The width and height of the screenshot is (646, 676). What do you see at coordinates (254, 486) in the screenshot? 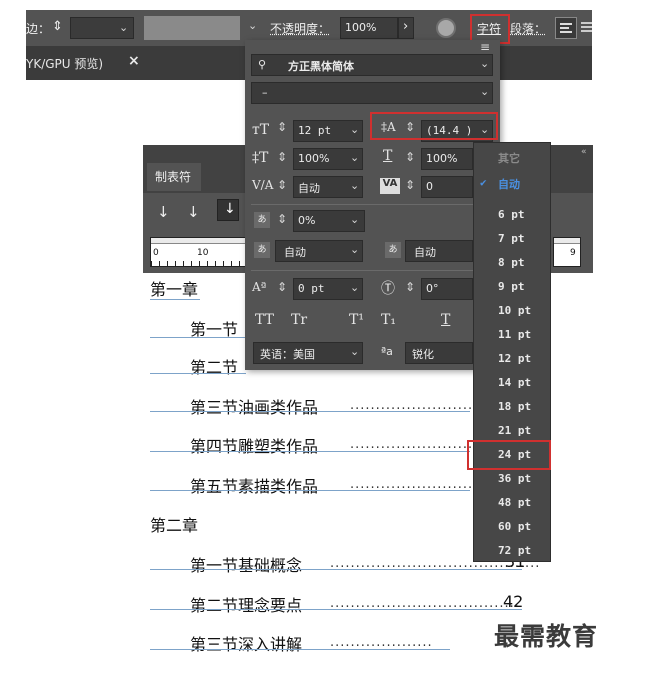
I see `toc-section: 第五节素描类作品` at bounding box center [254, 486].